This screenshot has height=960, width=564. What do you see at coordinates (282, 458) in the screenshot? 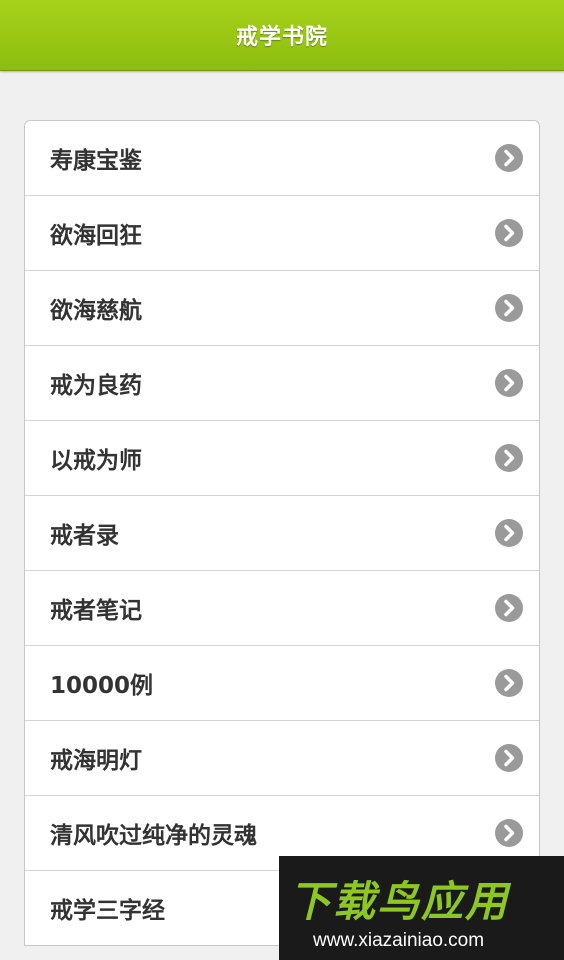
I see `list-item: 以戒为师` at bounding box center [282, 458].